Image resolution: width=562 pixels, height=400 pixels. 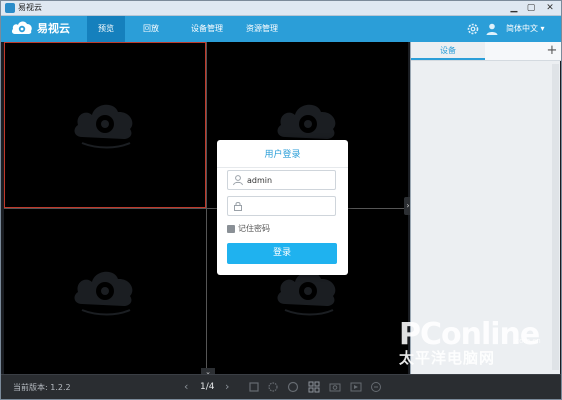 I want to click on tab-devices: 设备, so click(x=448, y=51).